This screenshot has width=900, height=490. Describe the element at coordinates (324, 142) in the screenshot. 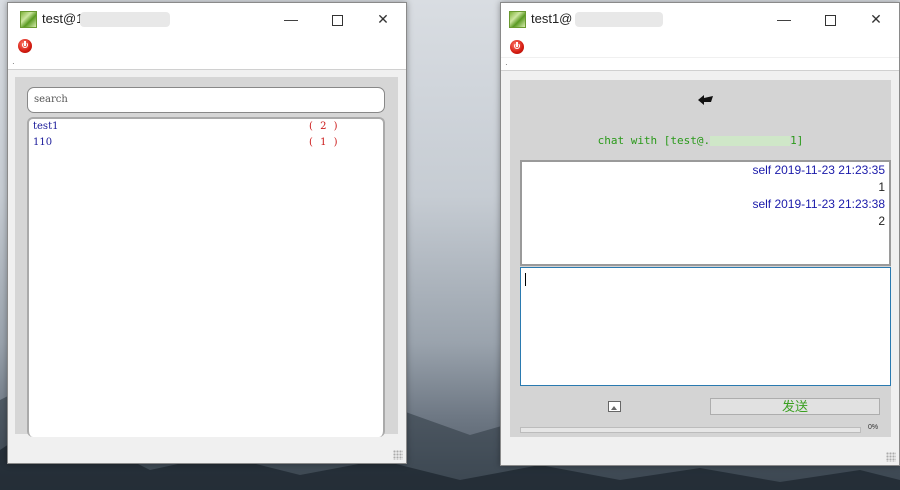

I see `unread-count: ( 1 )` at that location.